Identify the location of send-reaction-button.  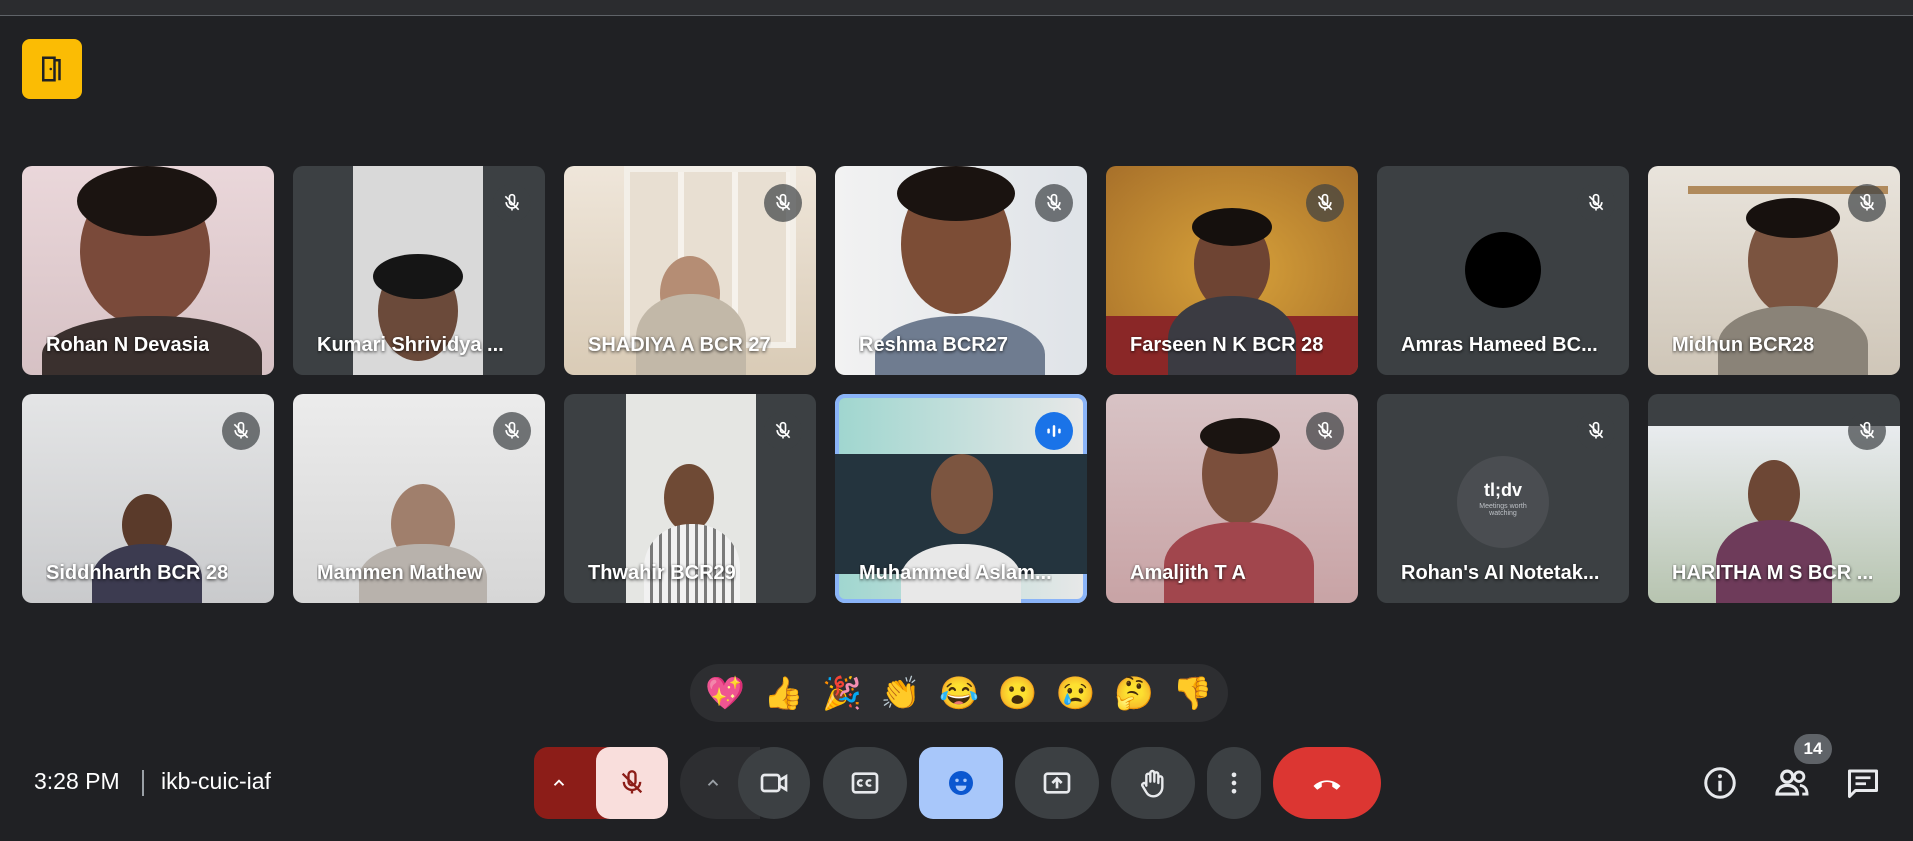
(961, 783).